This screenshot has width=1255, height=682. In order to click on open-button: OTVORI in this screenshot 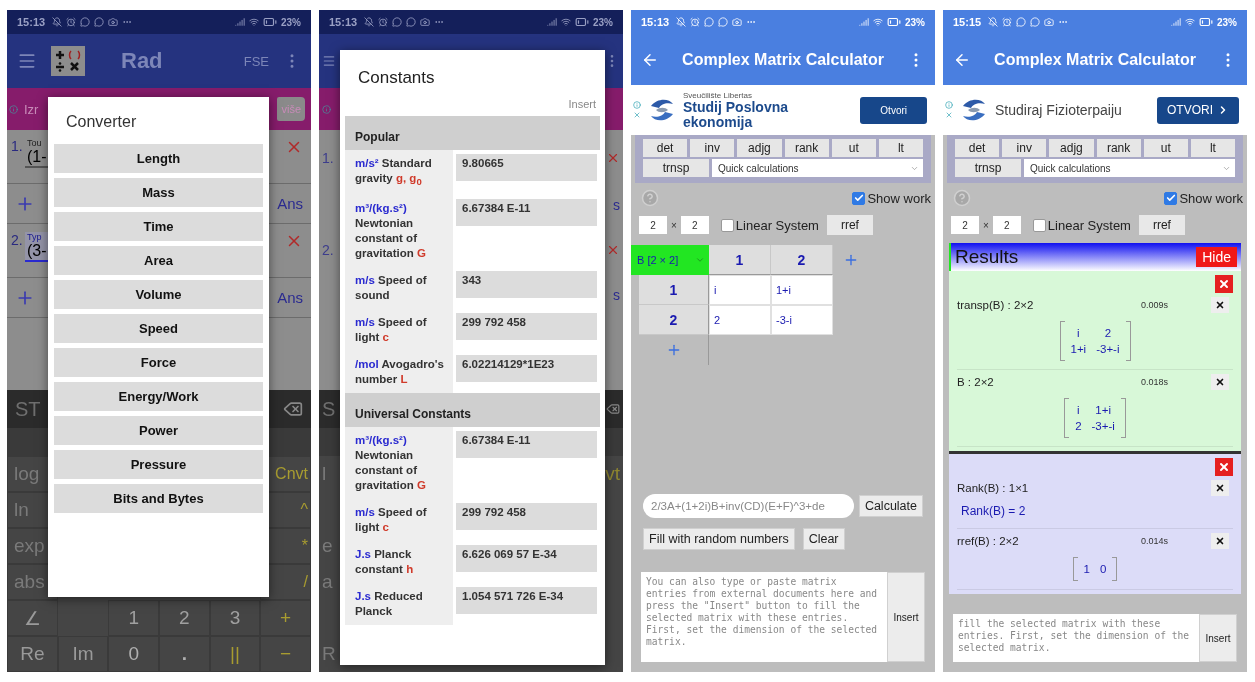, I will do `click(1198, 110)`.